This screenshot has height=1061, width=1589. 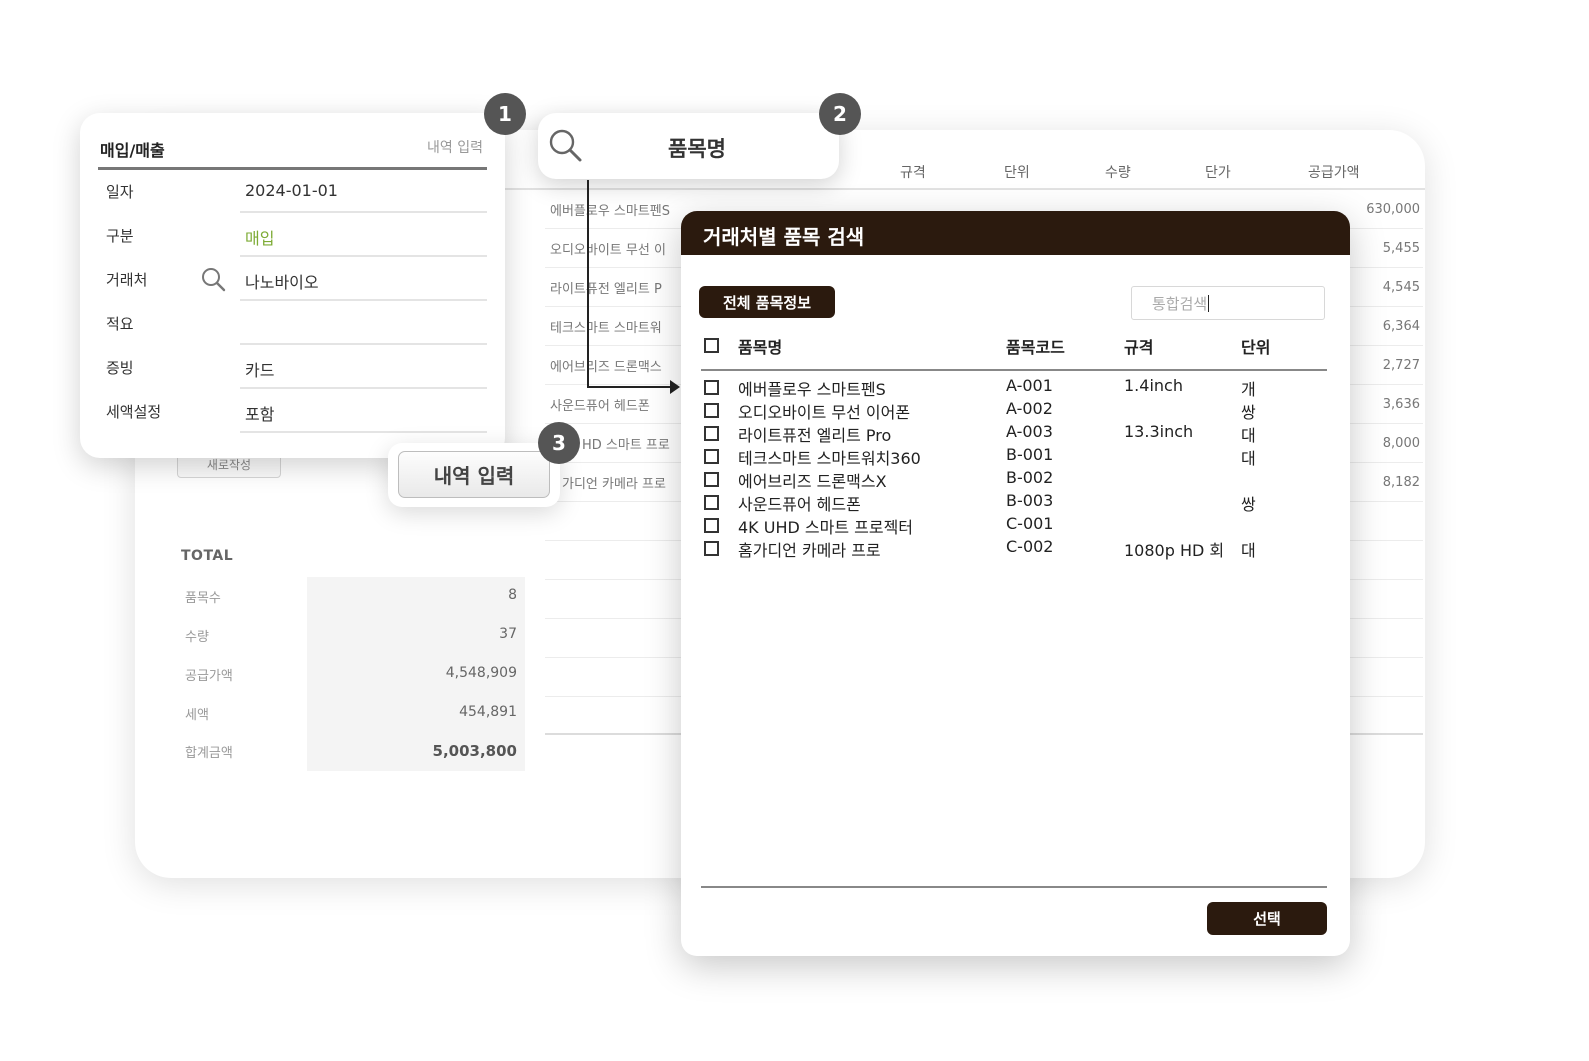 What do you see at coordinates (1030, 500) in the screenshot?
I see `item-code: B-003` at bounding box center [1030, 500].